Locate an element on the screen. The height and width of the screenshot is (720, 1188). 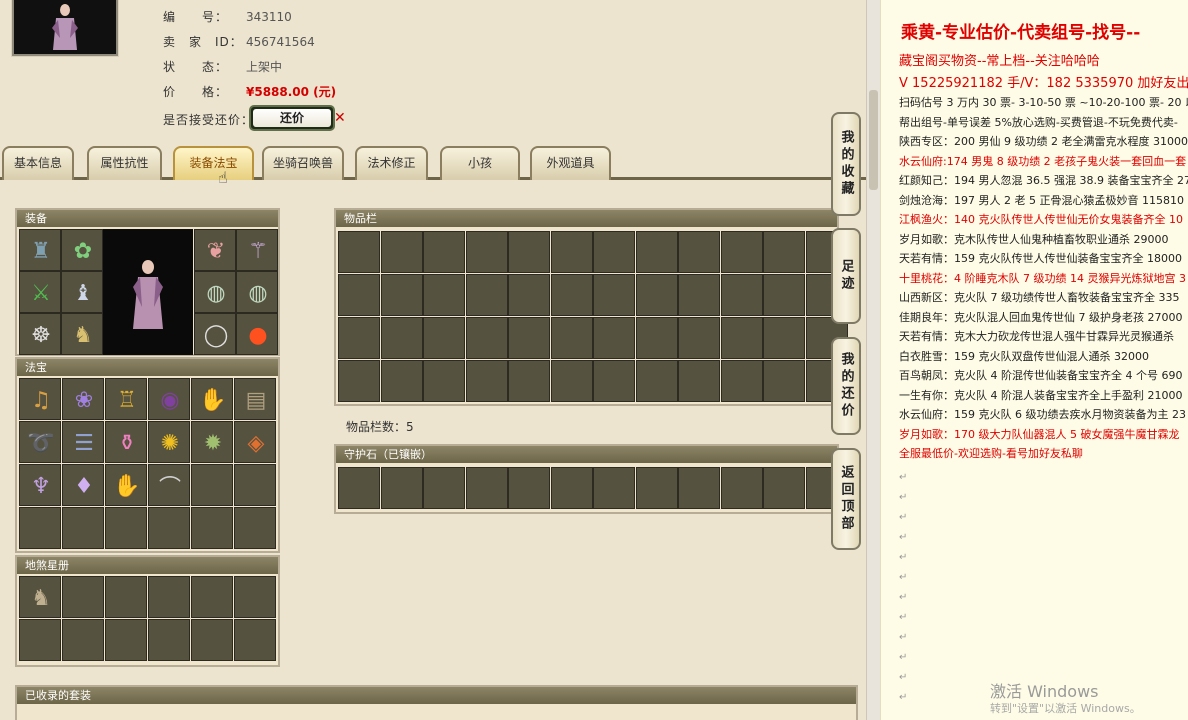
fabao-slot: ◉ is located at coordinates (169, 399).